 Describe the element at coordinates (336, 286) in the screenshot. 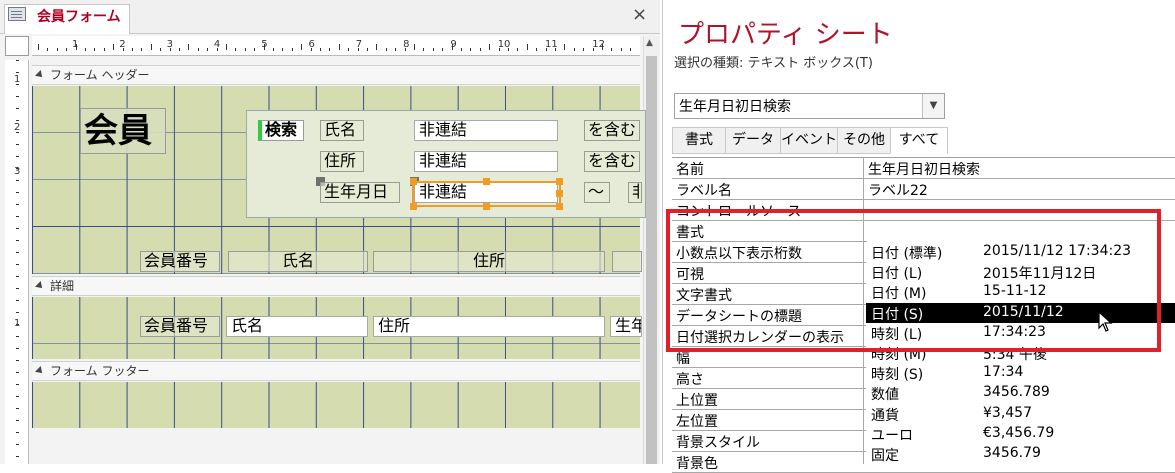

I see `section-detail-bar: 詳細` at that location.